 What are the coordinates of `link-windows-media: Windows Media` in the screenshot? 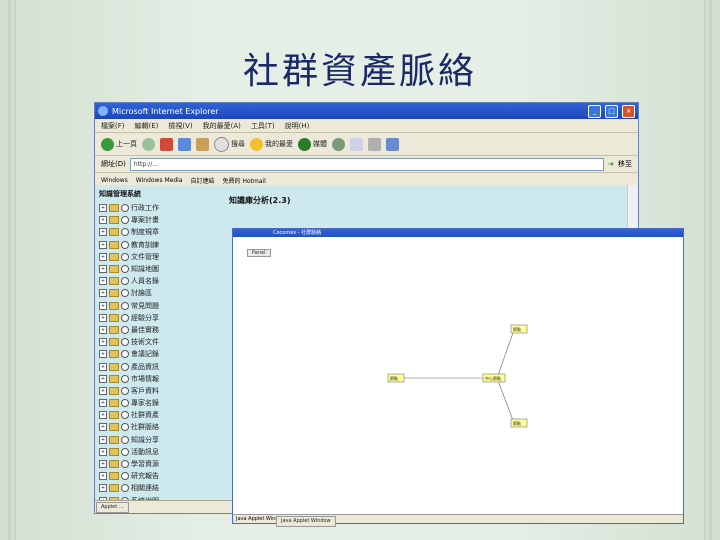 It's located at (159, 180).